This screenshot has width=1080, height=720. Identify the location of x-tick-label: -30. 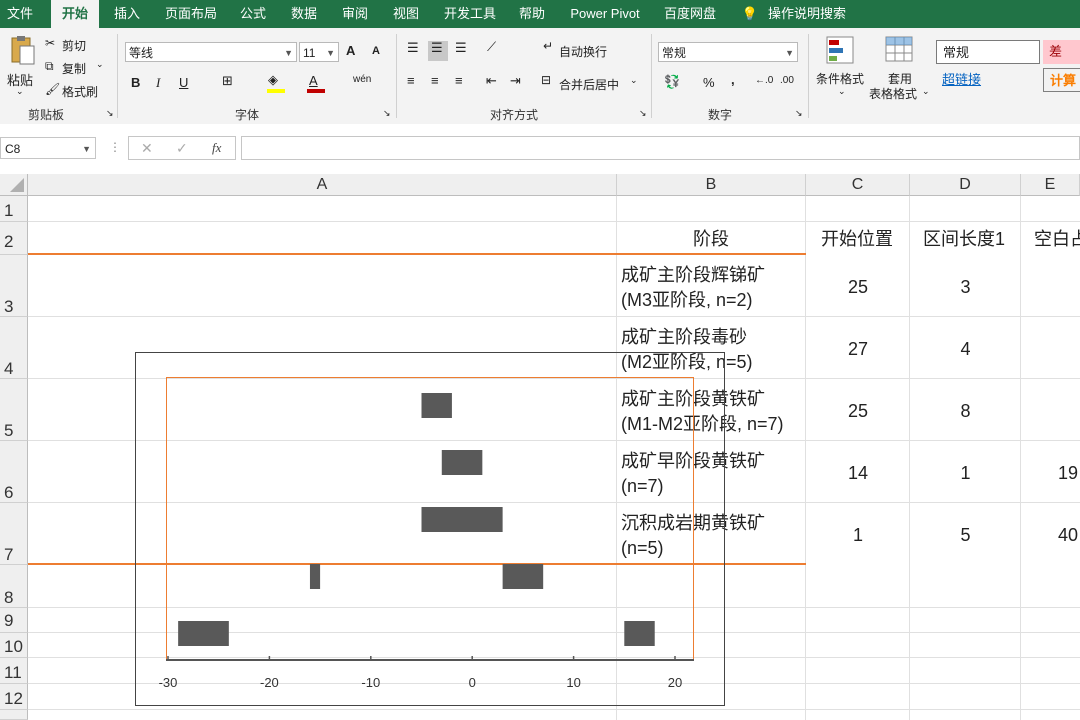
(168, 682).